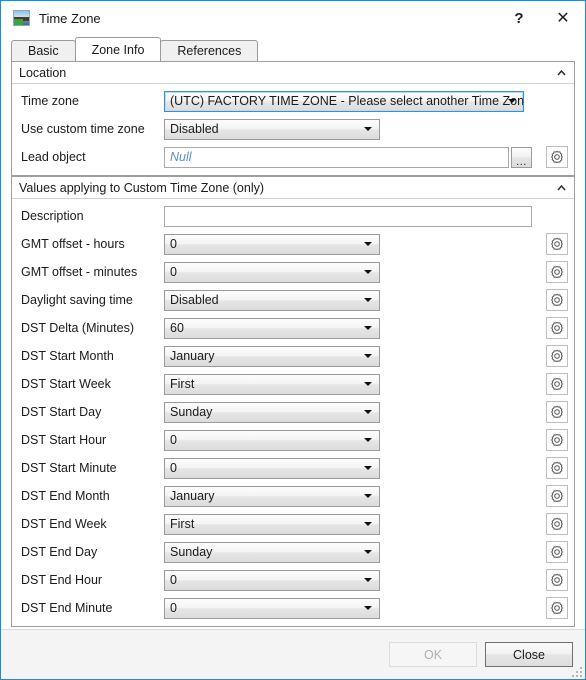  Describe the element at coordinates (192, 356) in the screenshot. I see `dst-start-month-value: January` at that location.